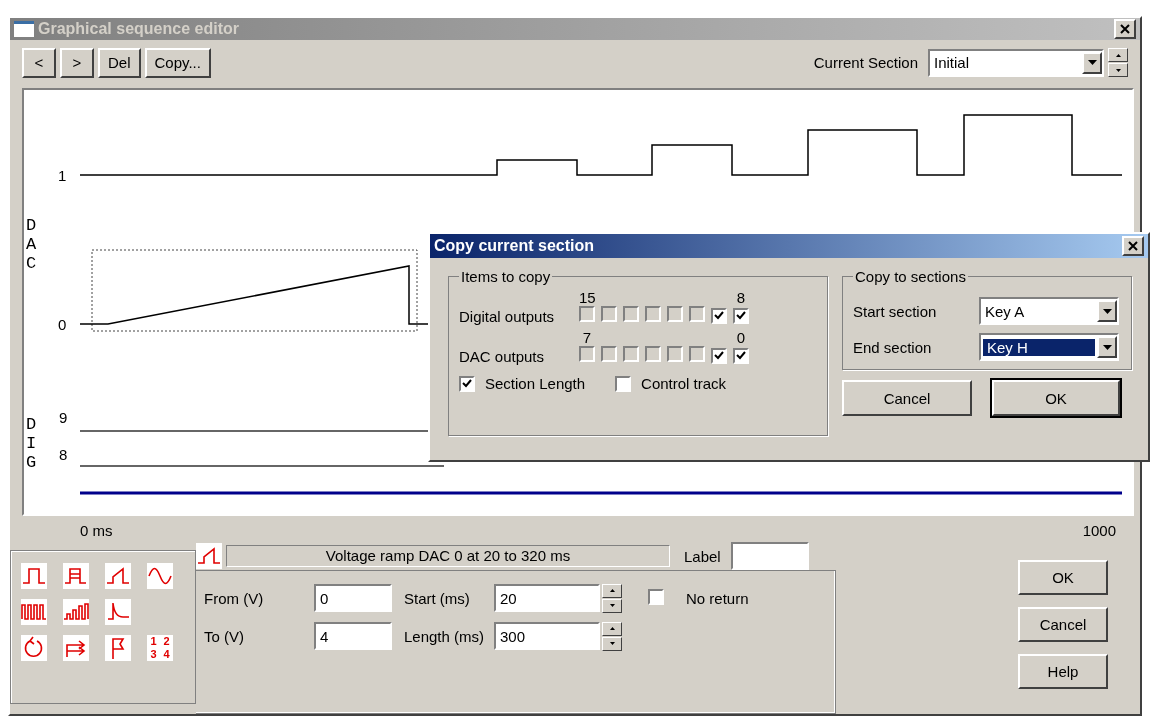 The width and height of the screenshot is (1155, 726). I want to click on bit-number: 15, so click(587, 297).